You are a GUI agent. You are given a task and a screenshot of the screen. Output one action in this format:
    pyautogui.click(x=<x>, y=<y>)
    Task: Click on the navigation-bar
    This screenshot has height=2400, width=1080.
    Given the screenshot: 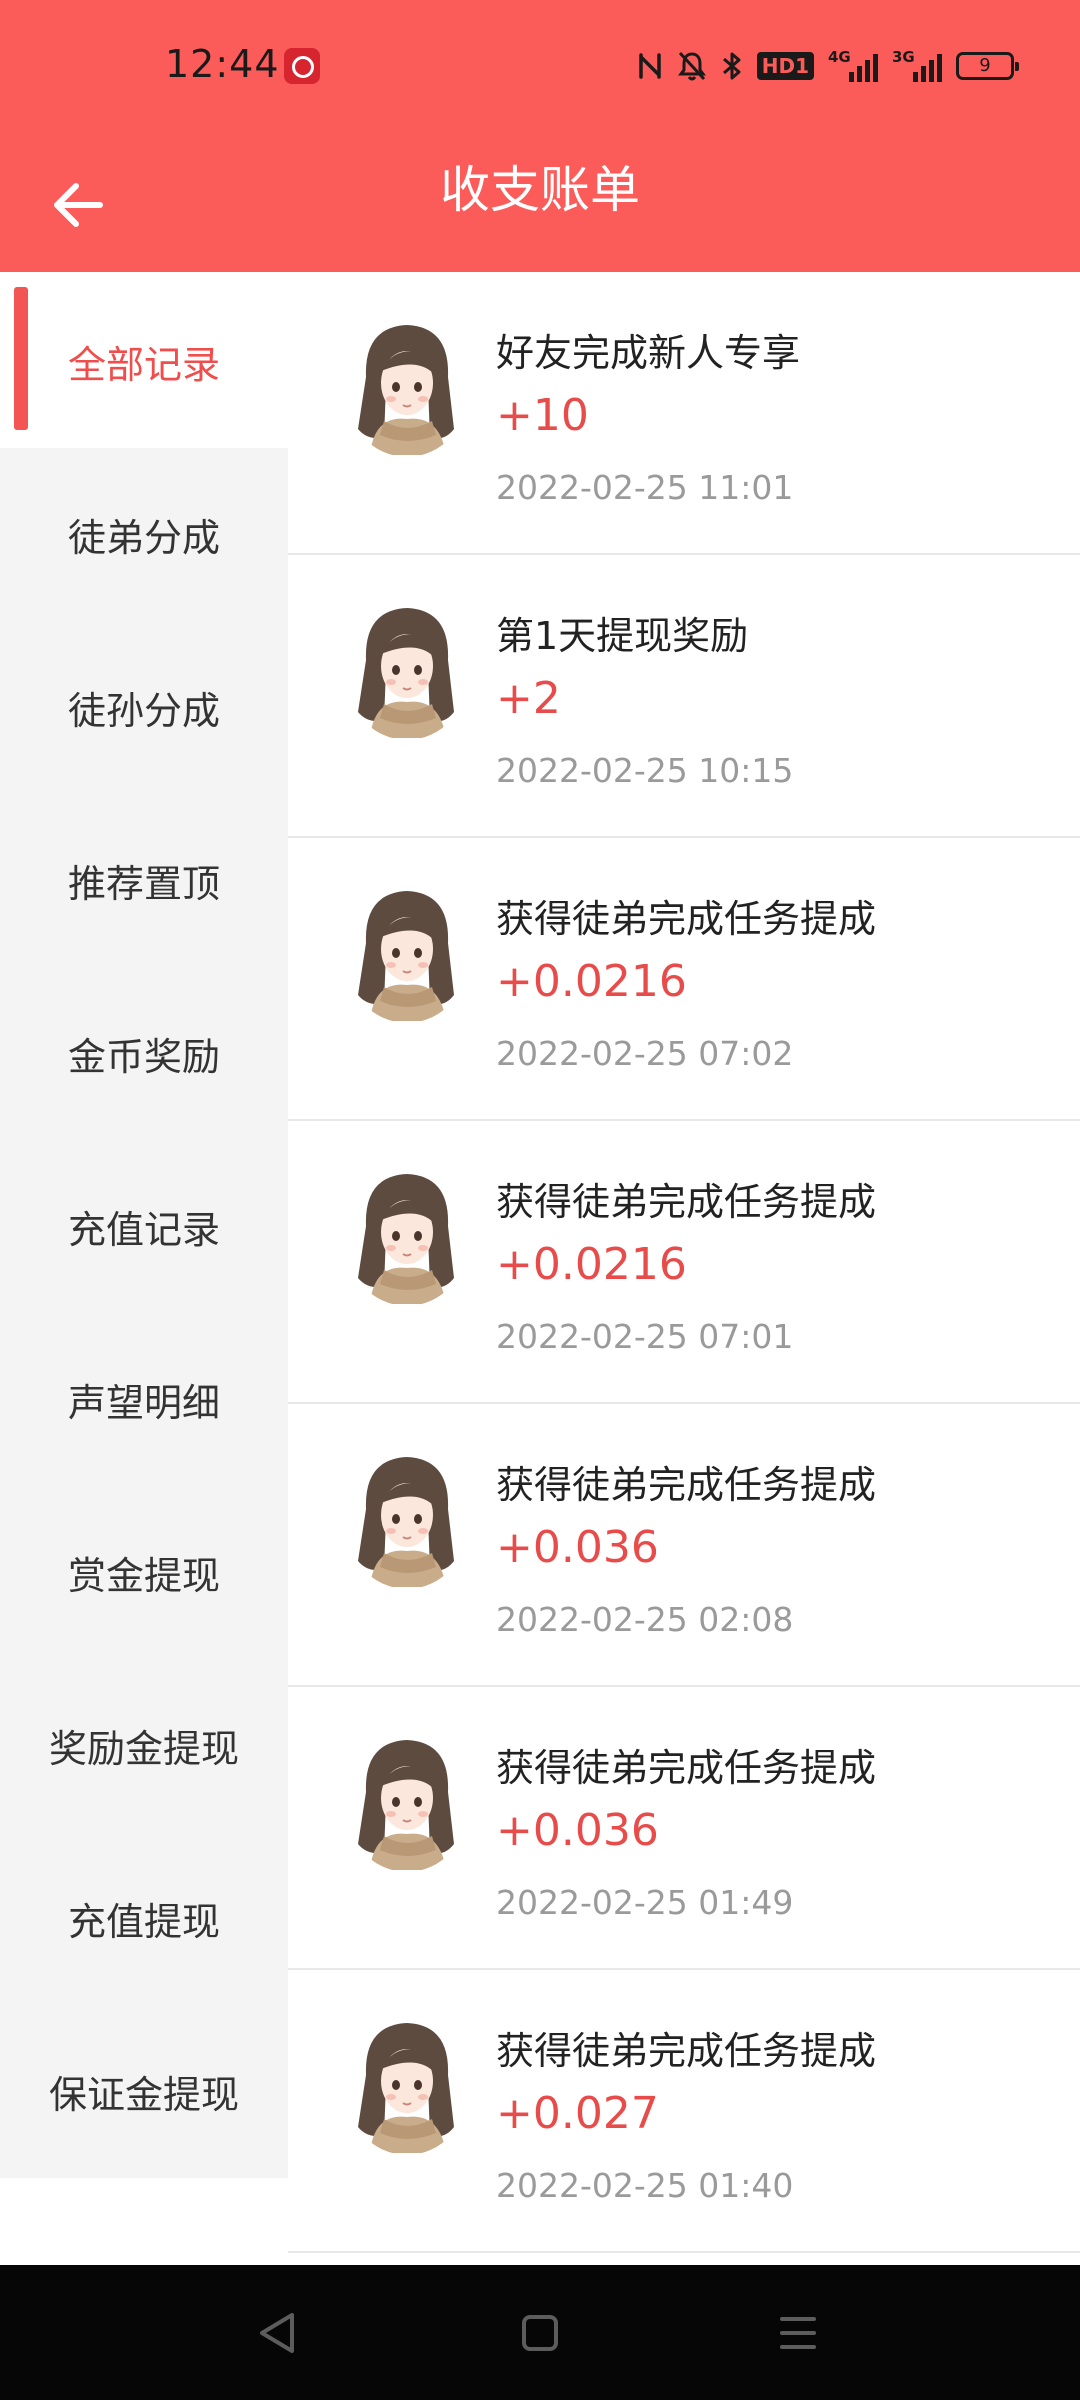 What is the action you would take?
    pyautogui.click(x=540, y=2332)
    